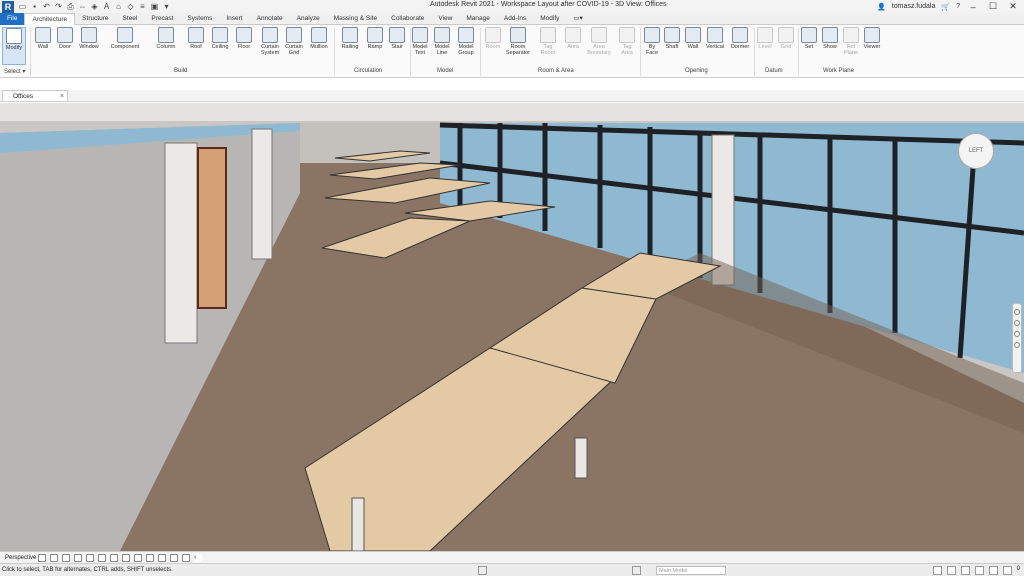  What do you see at coordinates (872, 38) in the screenshot?
I see `viewer-button: Viewer` at bounding box center [872, 38].